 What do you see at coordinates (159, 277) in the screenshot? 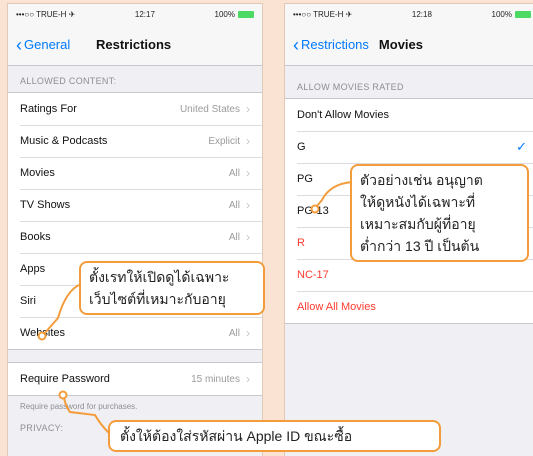
I see `callout-line: ตั้งเรทให้เปิดดูได้เฉพาะ` at bounding box center [159, 277].